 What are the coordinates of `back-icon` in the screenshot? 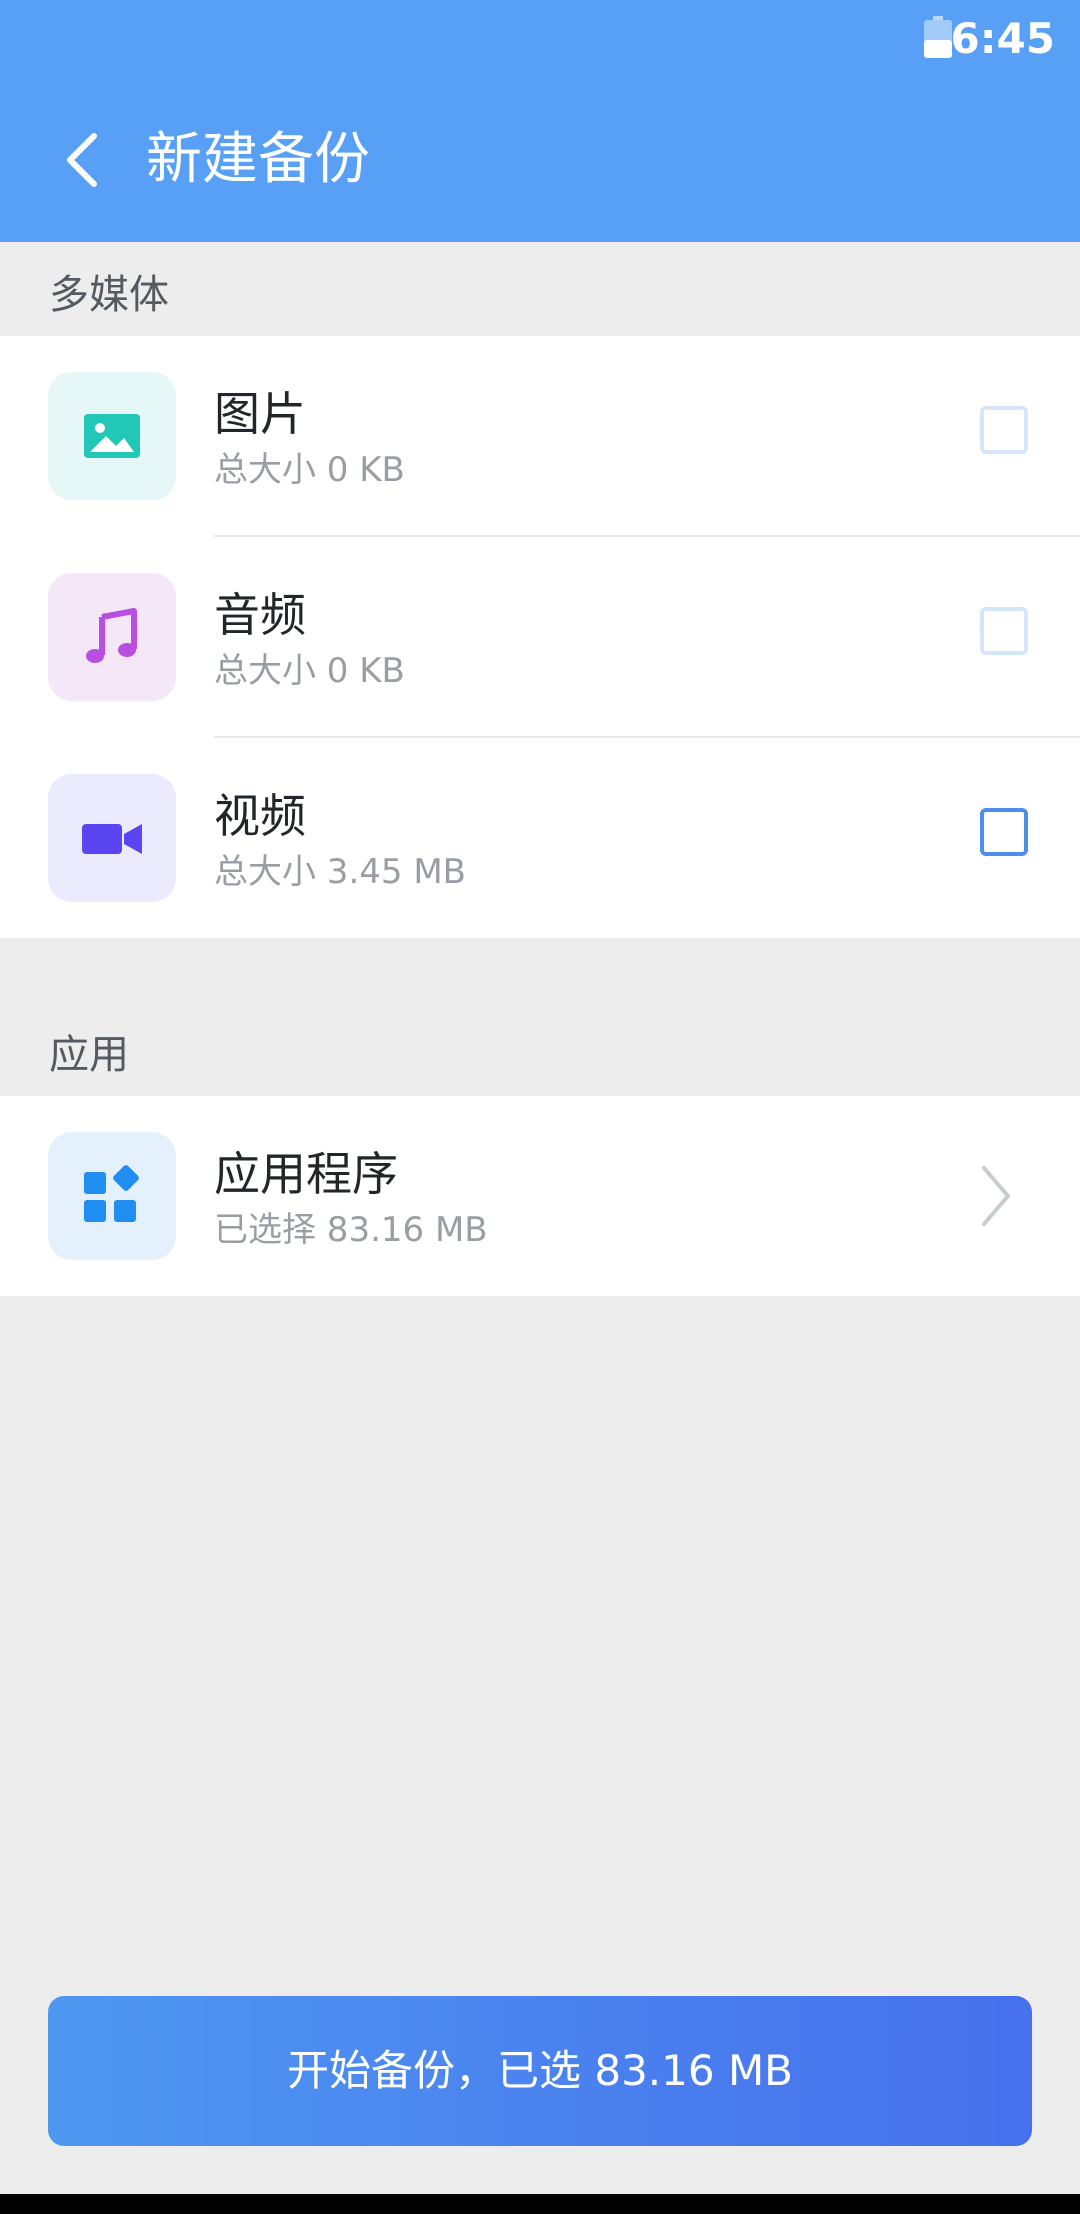 It's located at (82, 160).